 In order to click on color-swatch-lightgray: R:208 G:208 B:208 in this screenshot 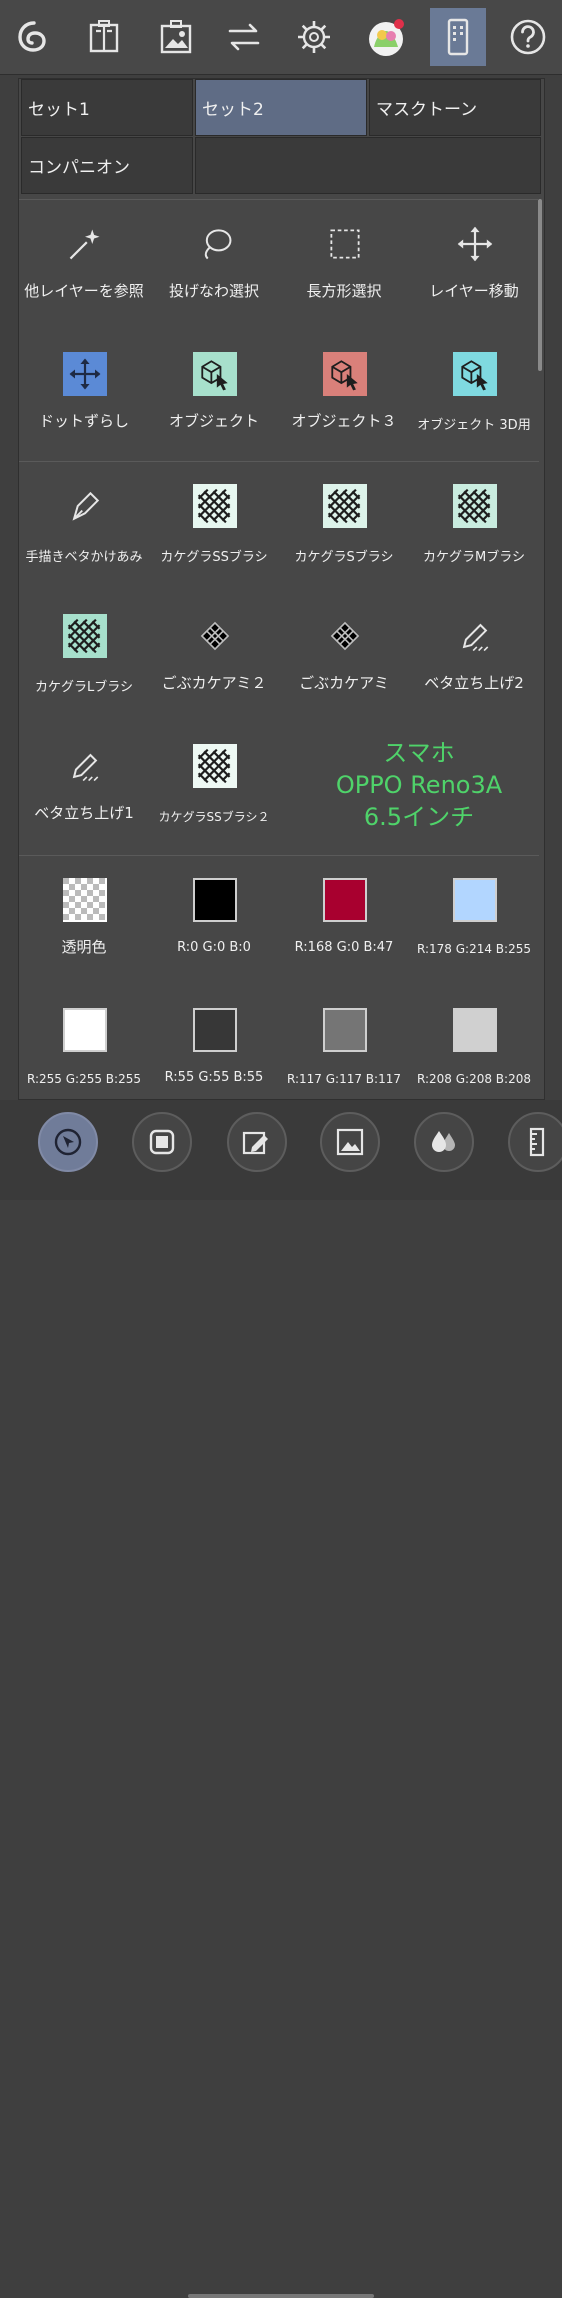, I will do `click(474, 1050)`.